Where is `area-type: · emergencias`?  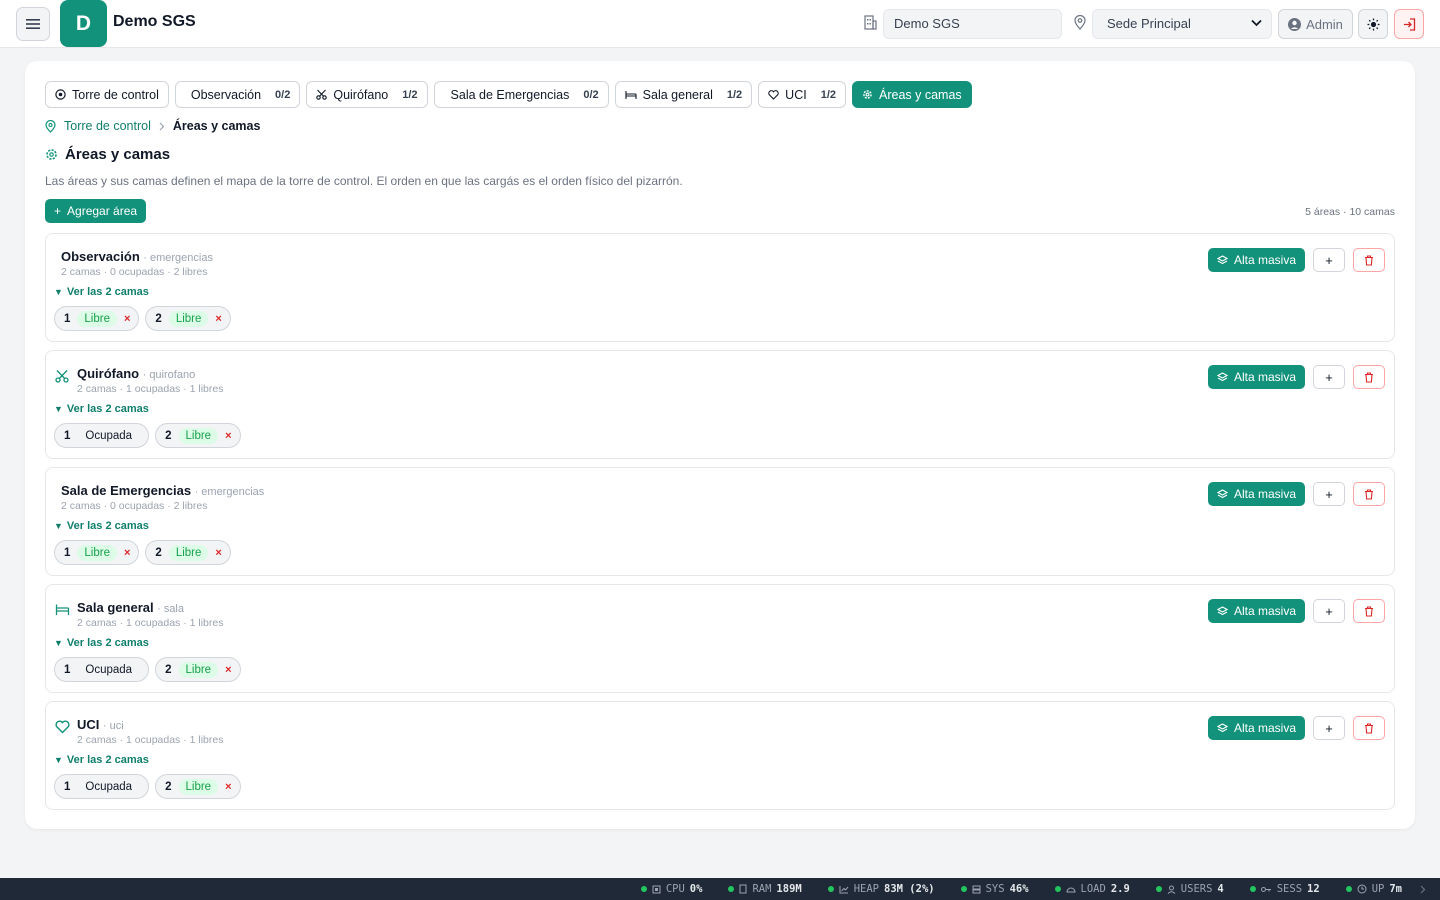 area-type: · emergencias is located at coordinates (178, 258).